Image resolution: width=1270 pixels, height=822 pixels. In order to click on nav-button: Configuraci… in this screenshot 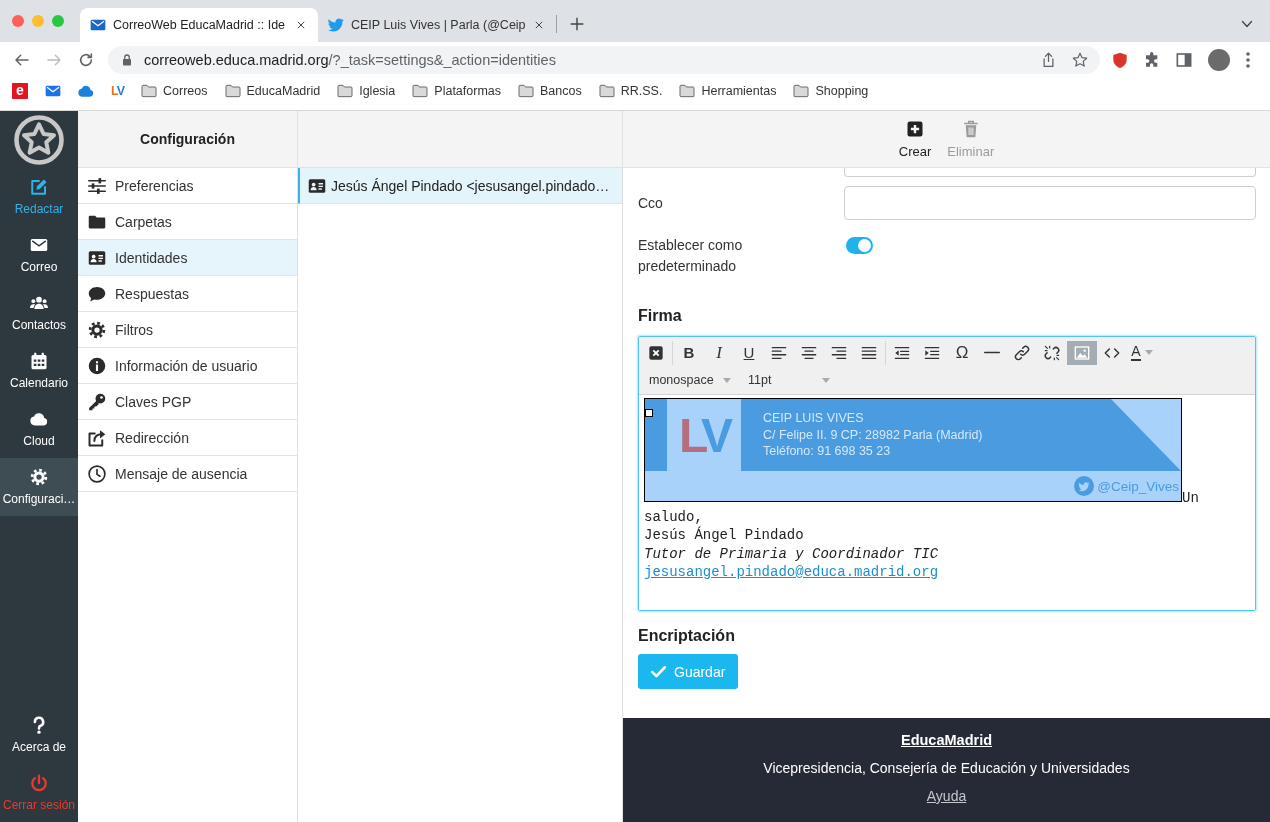, I will do `click(39, 487)`.